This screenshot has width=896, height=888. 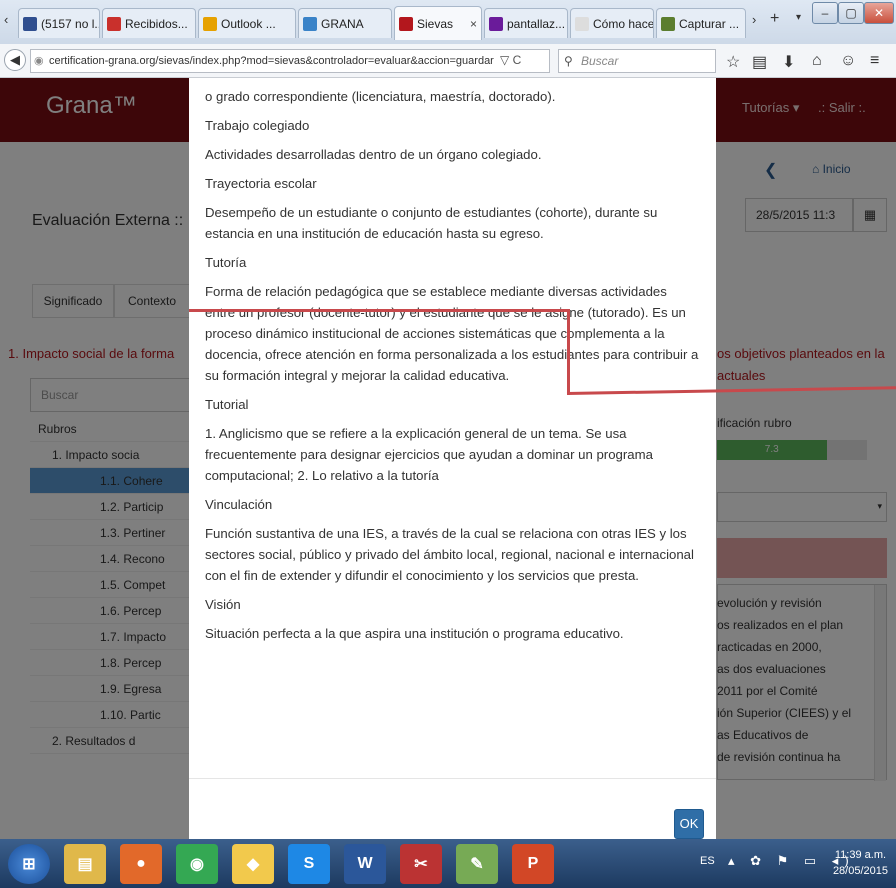 I want to click on glossary-term: Trabajo colegiado, so click(x=257, y=125).